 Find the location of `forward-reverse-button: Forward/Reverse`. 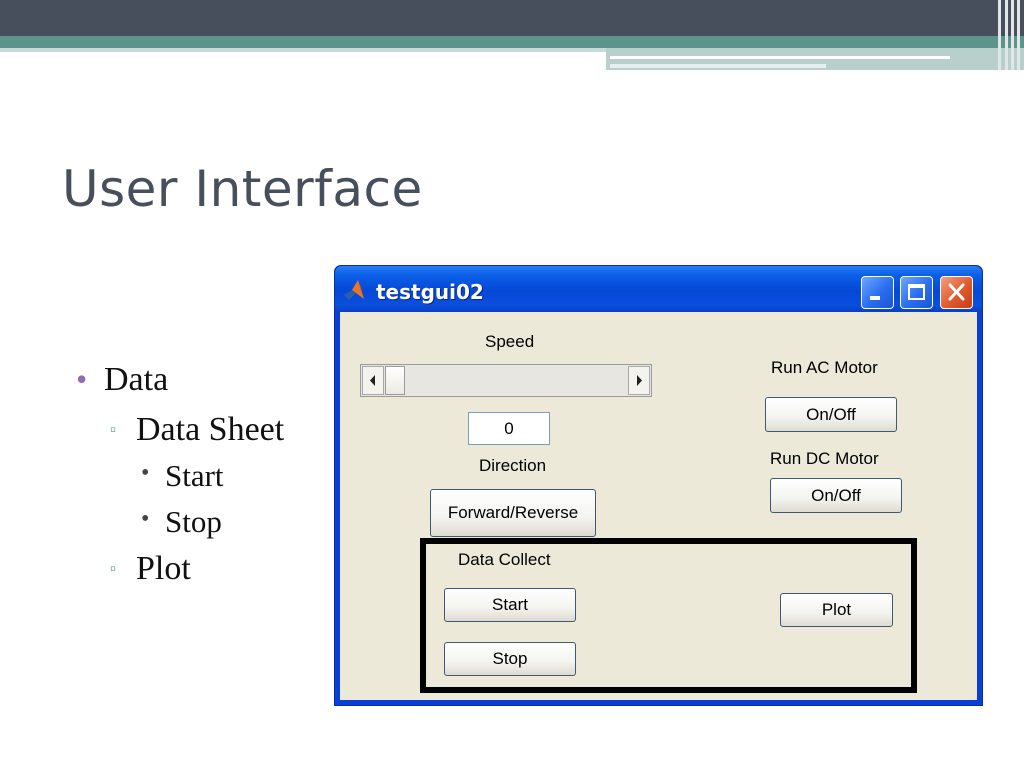

forward-reverse-button: Forward/Reverse is located at coordinates (513, 513).